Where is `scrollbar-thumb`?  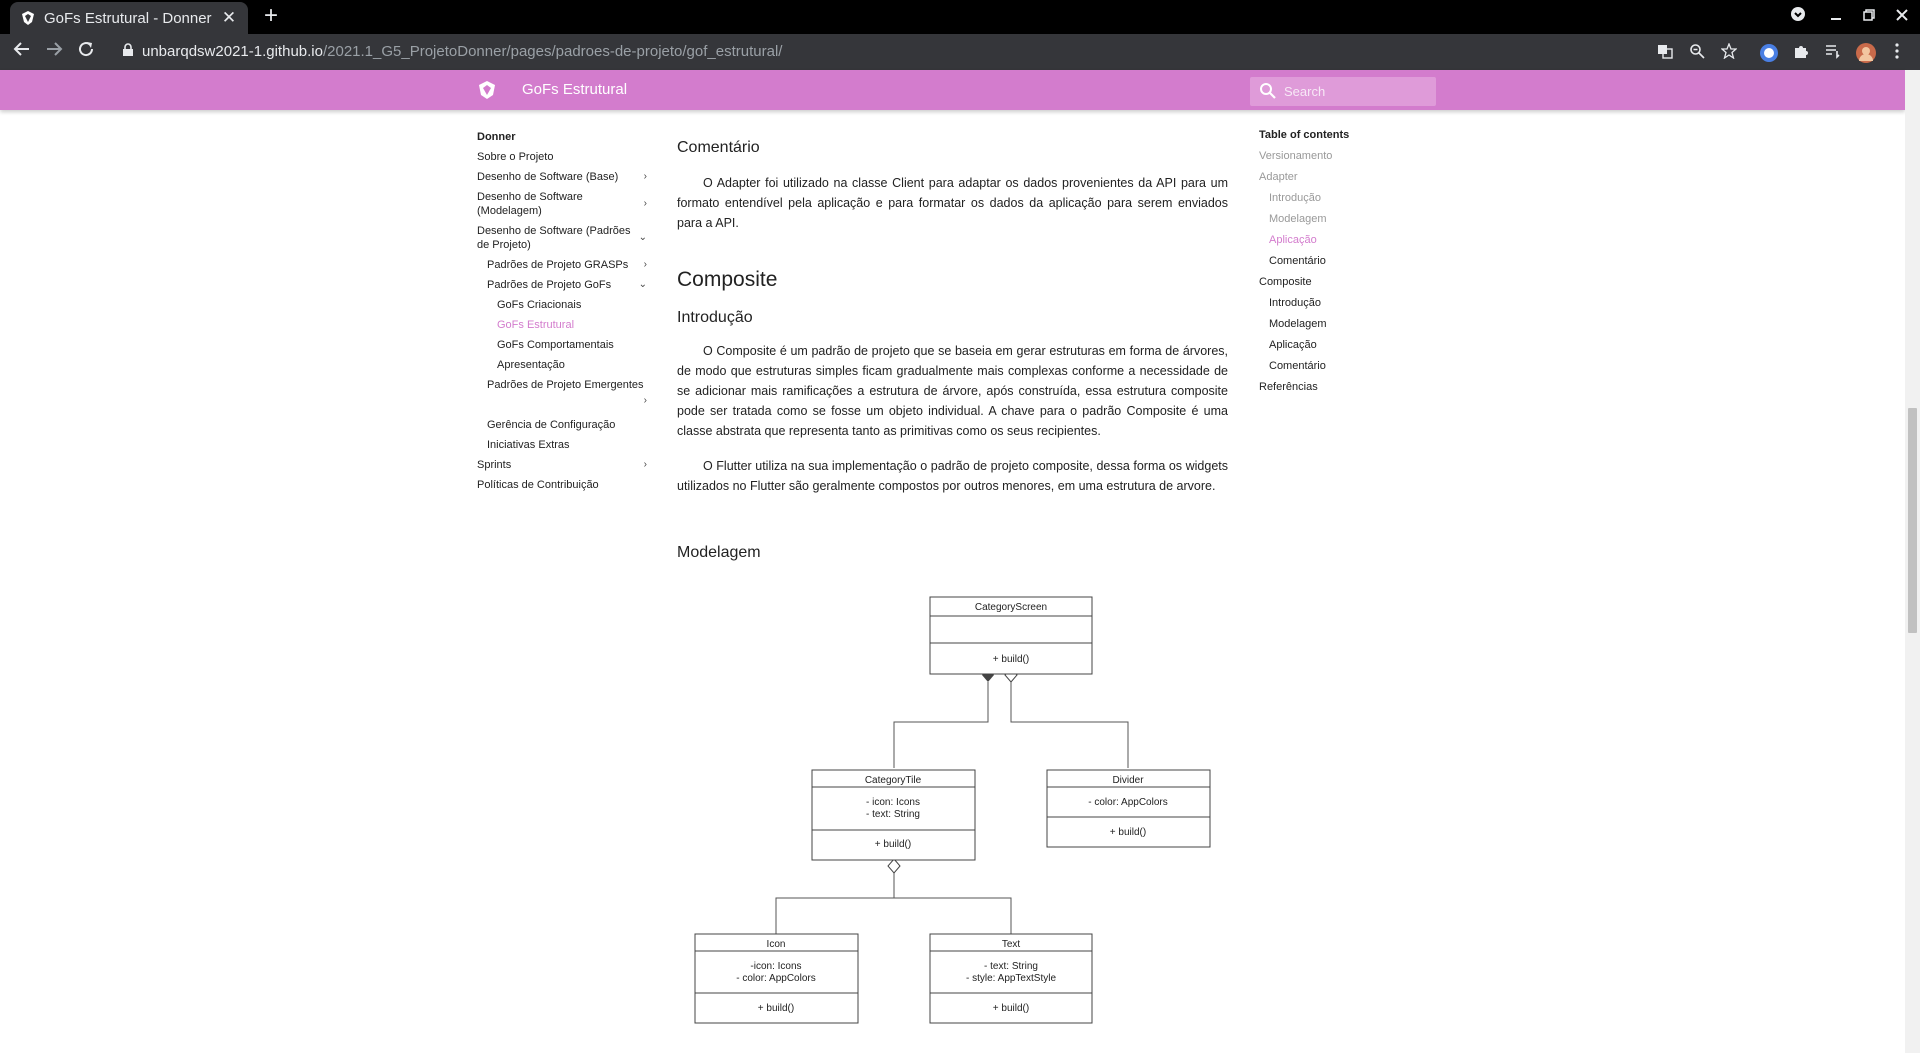
scrollbar-thumb is located at coordinates (1912, 520).